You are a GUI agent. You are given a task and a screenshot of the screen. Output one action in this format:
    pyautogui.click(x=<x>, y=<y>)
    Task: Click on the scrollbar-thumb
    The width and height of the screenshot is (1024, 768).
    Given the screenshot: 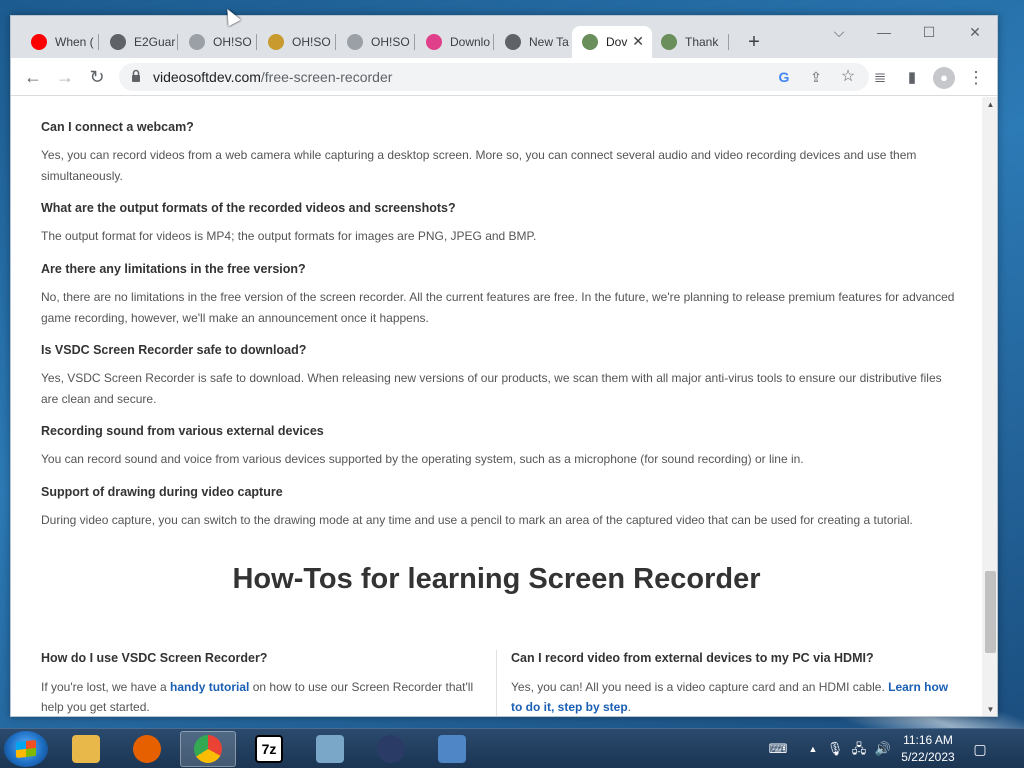 What is the action you would take?
    pyautogui.click(x=990, y=612)
    